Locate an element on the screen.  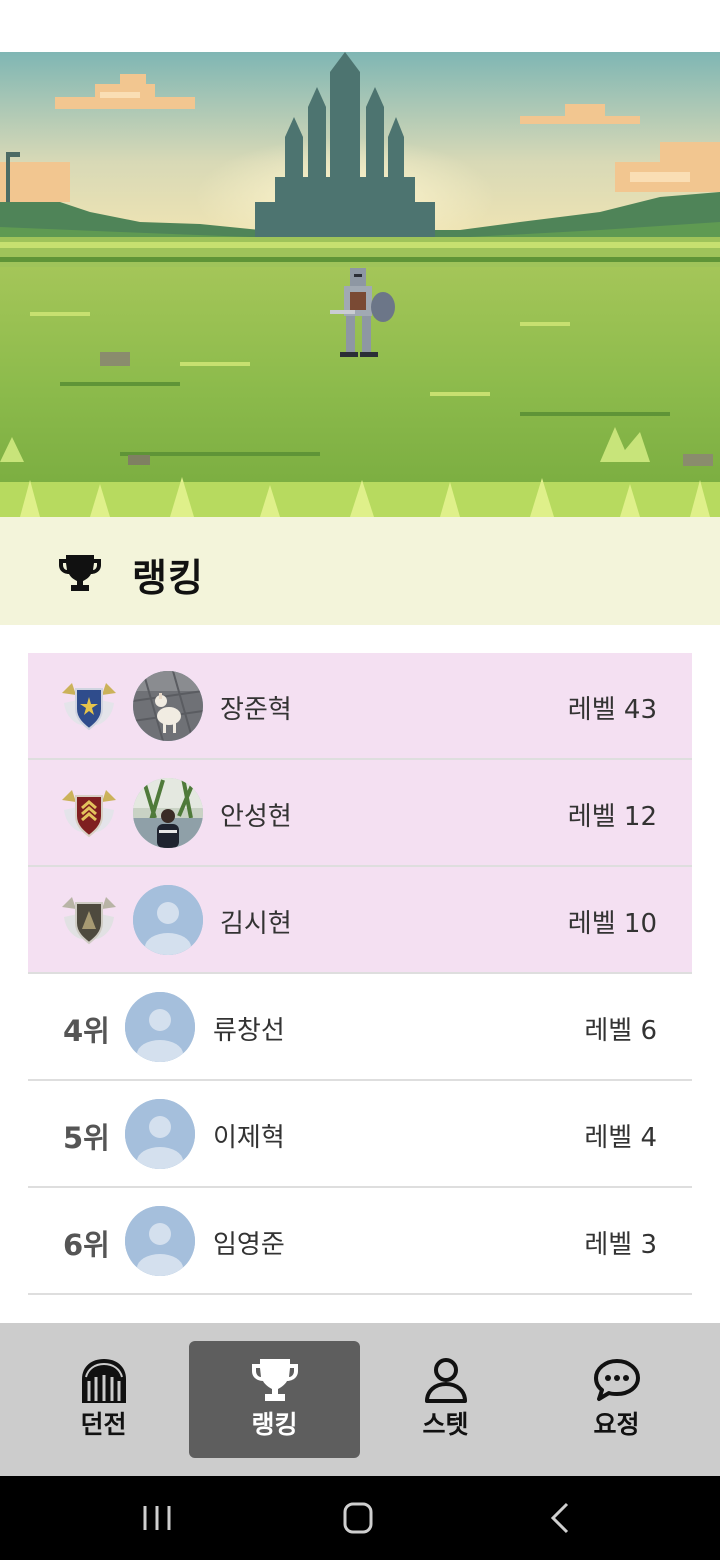
nav-item-ranking: 랭킹 is located at coordinates (274, 1399).